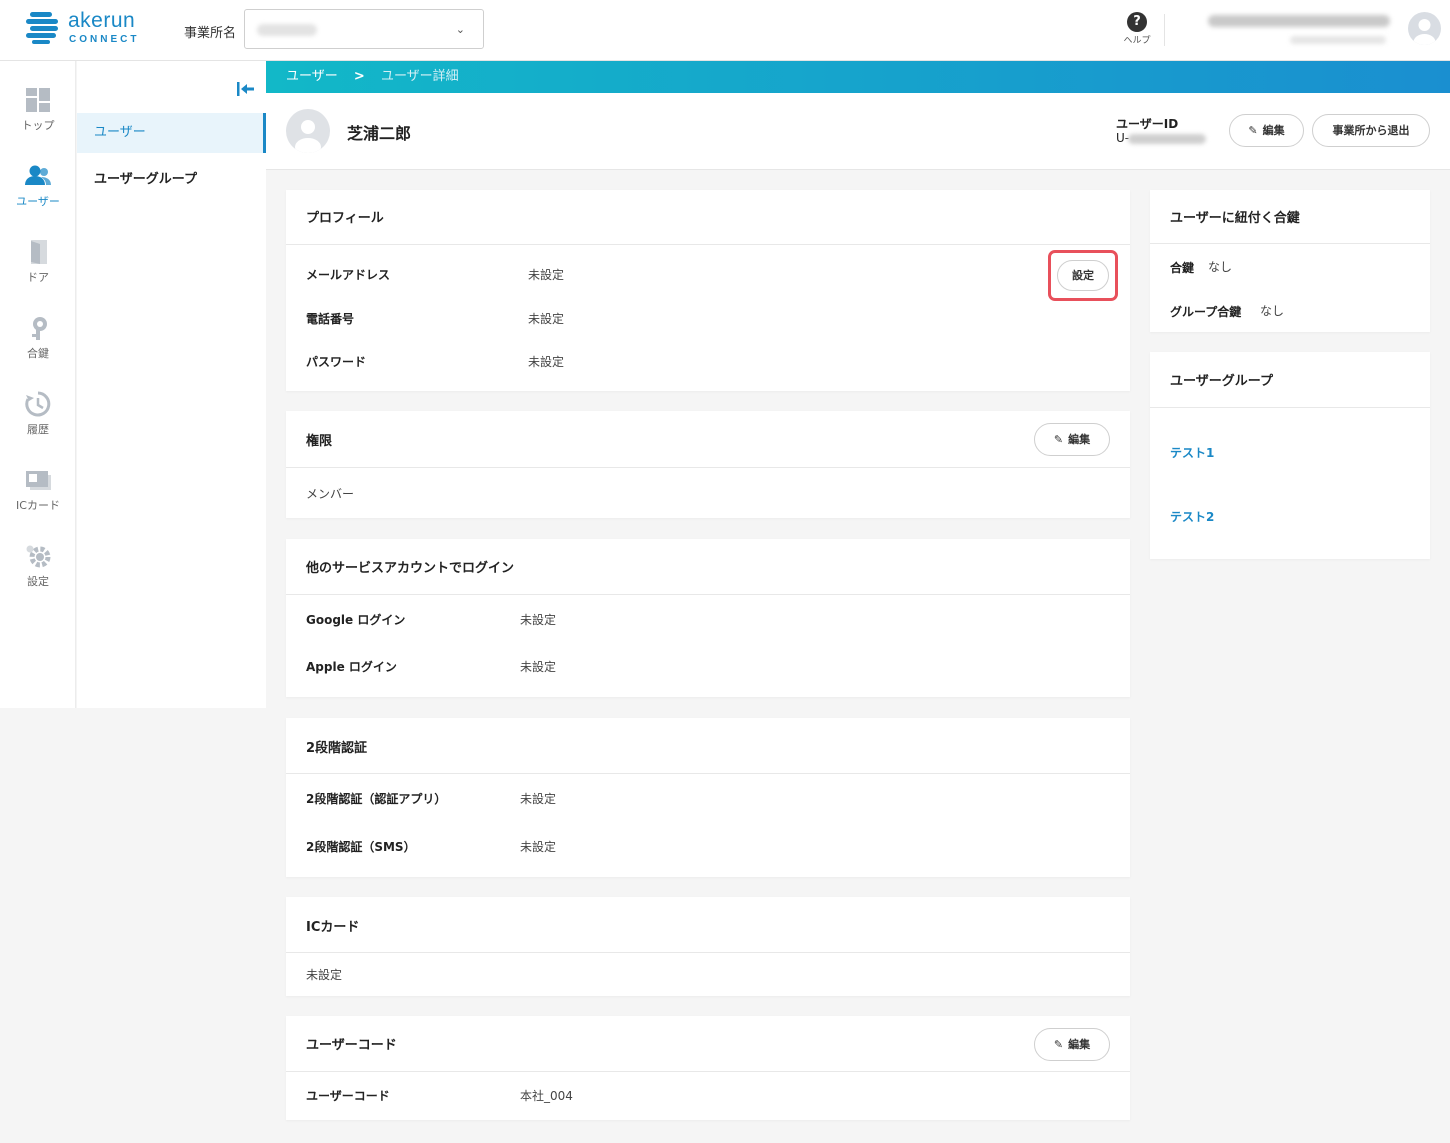 This screenshot has height=1143, width=1450. I want to click on header-divider, so click(1164, 30).